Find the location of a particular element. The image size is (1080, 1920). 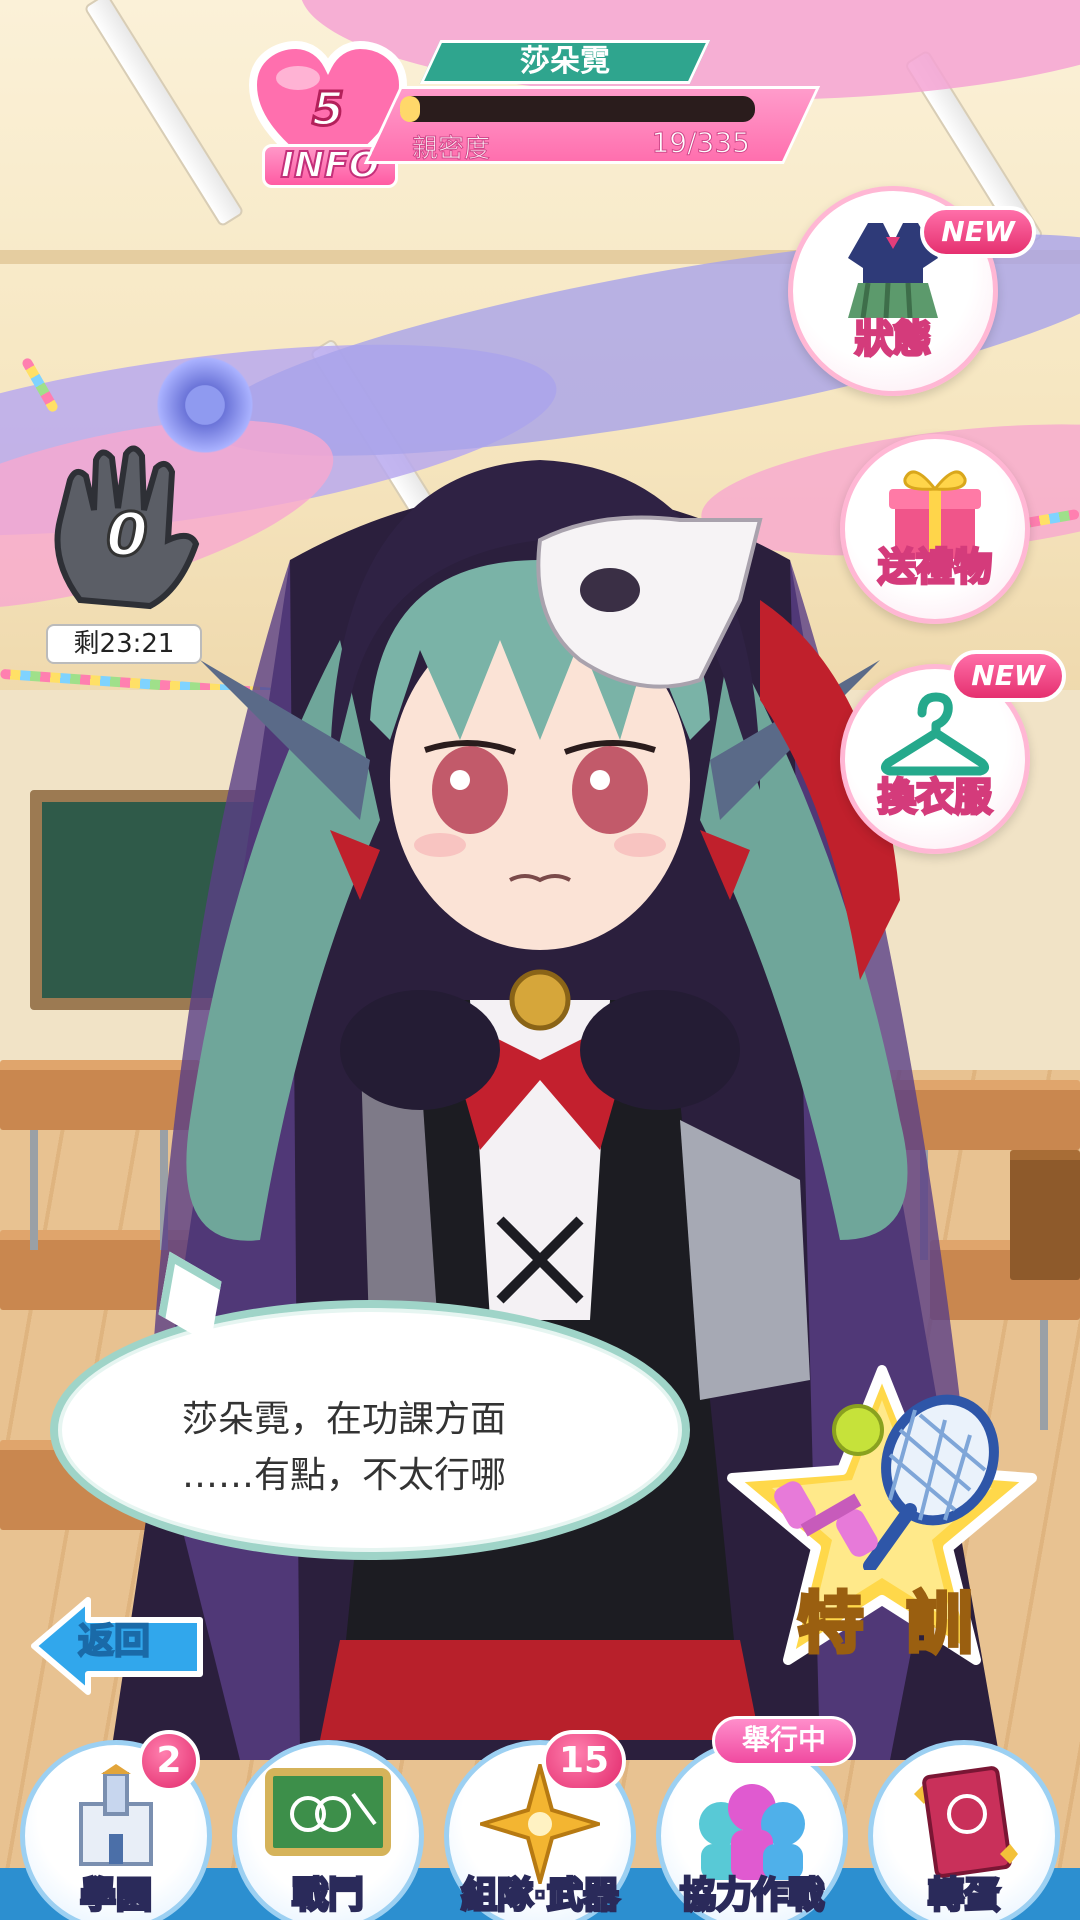

bond-progress-fill is located at coordinates (410, 109).